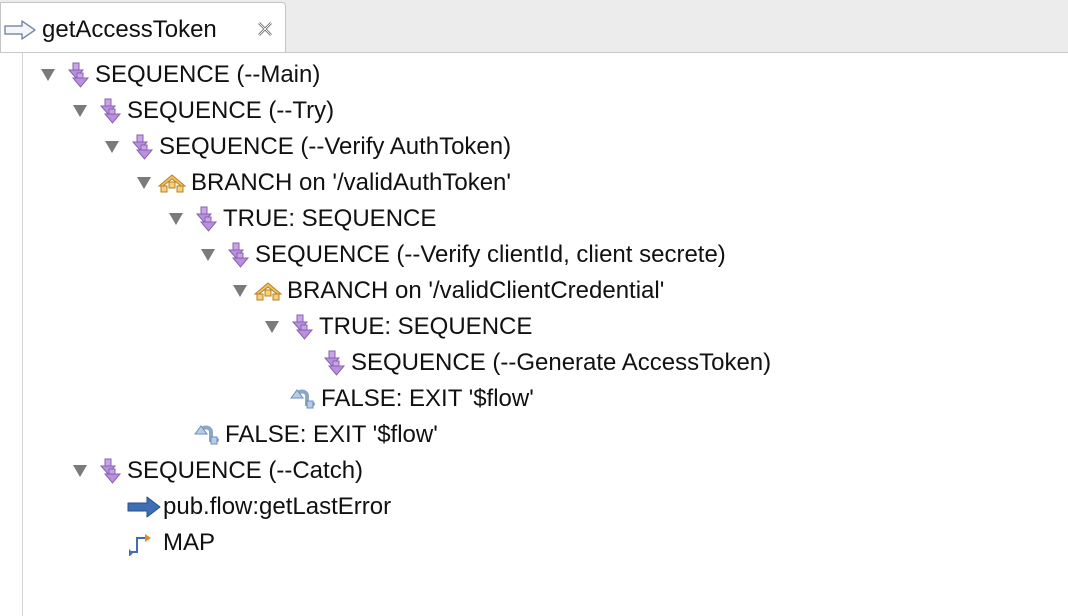 Image resolution: width=1068 pixels, height=616 pixels. I want to click on tree-item-sequence-verify-authtoken: SEQUENCE (--Verify AuthToken), so click(308, 147).